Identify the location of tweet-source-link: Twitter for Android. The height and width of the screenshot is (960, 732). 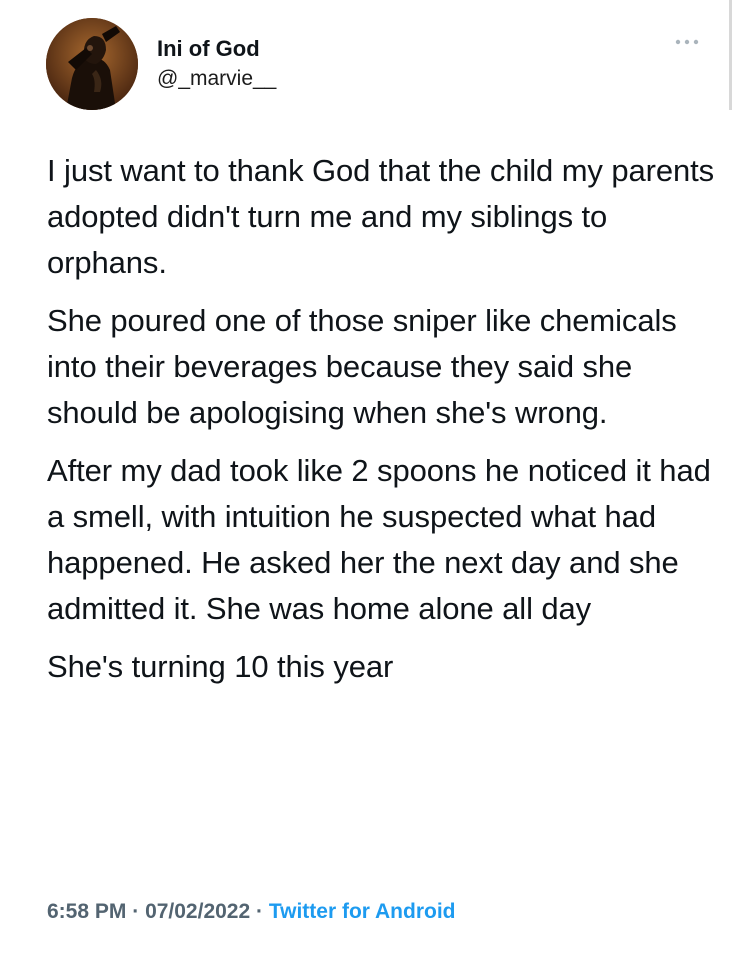
(362, 911).